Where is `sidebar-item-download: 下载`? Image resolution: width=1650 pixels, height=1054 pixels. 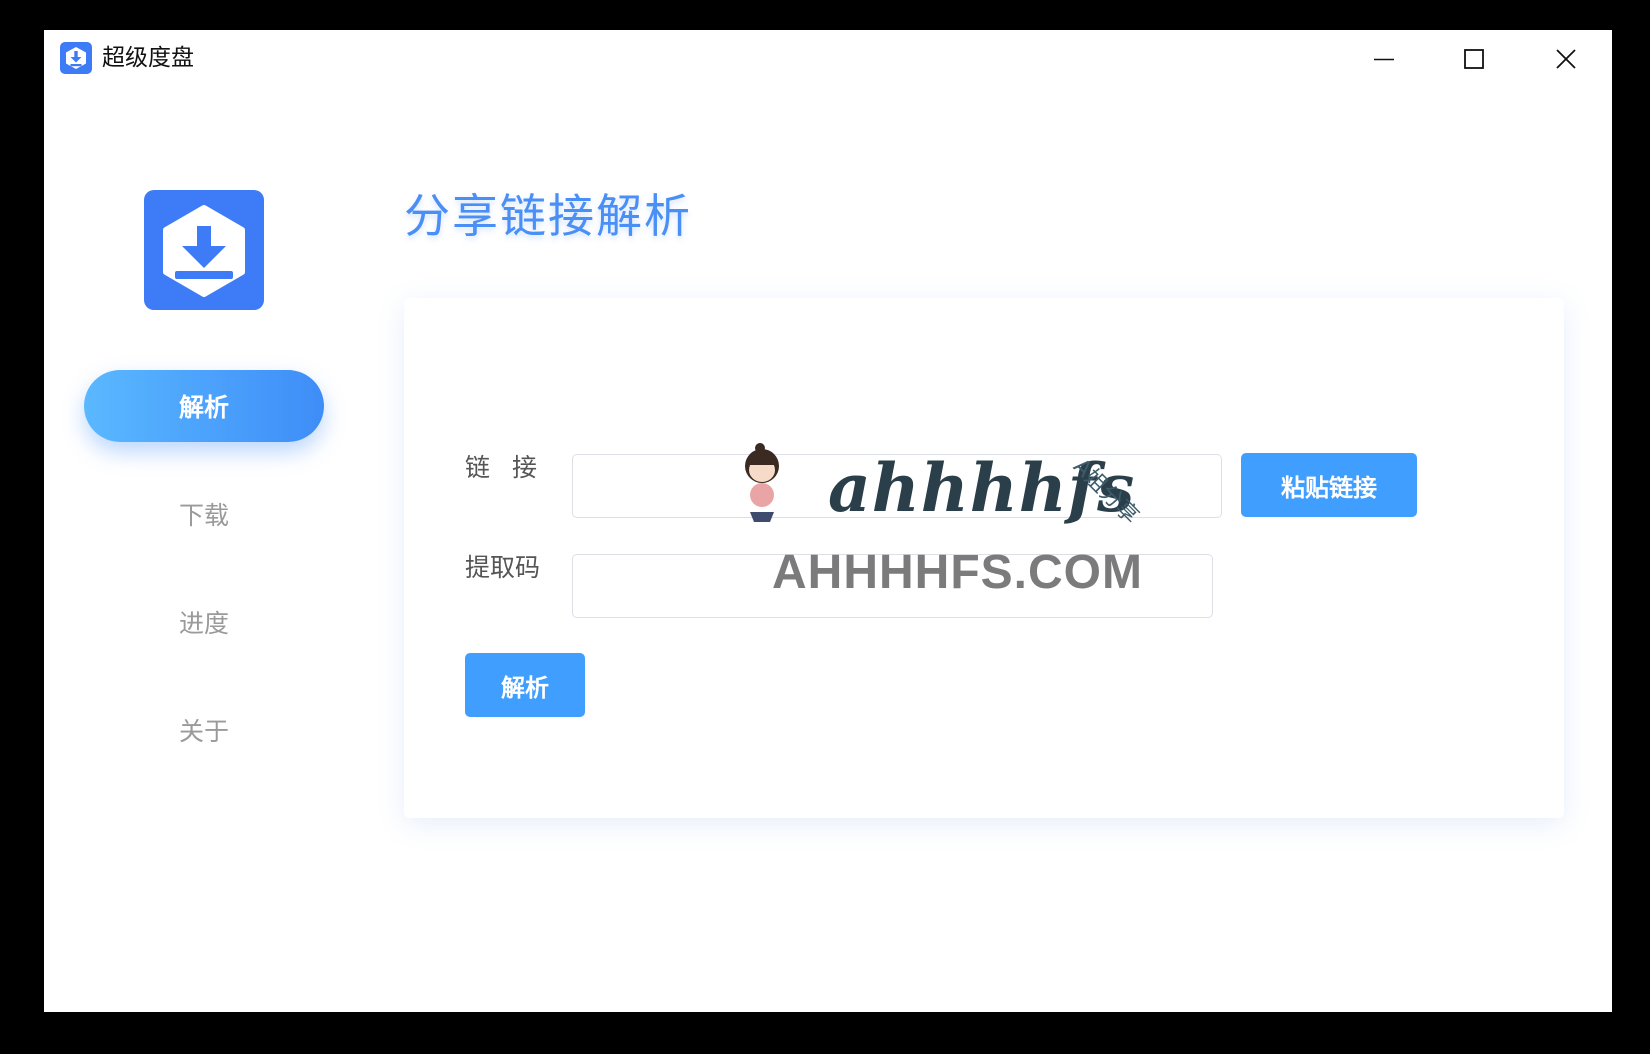
sidebar-item-download: 下载 is located at coordinates (204, 514).